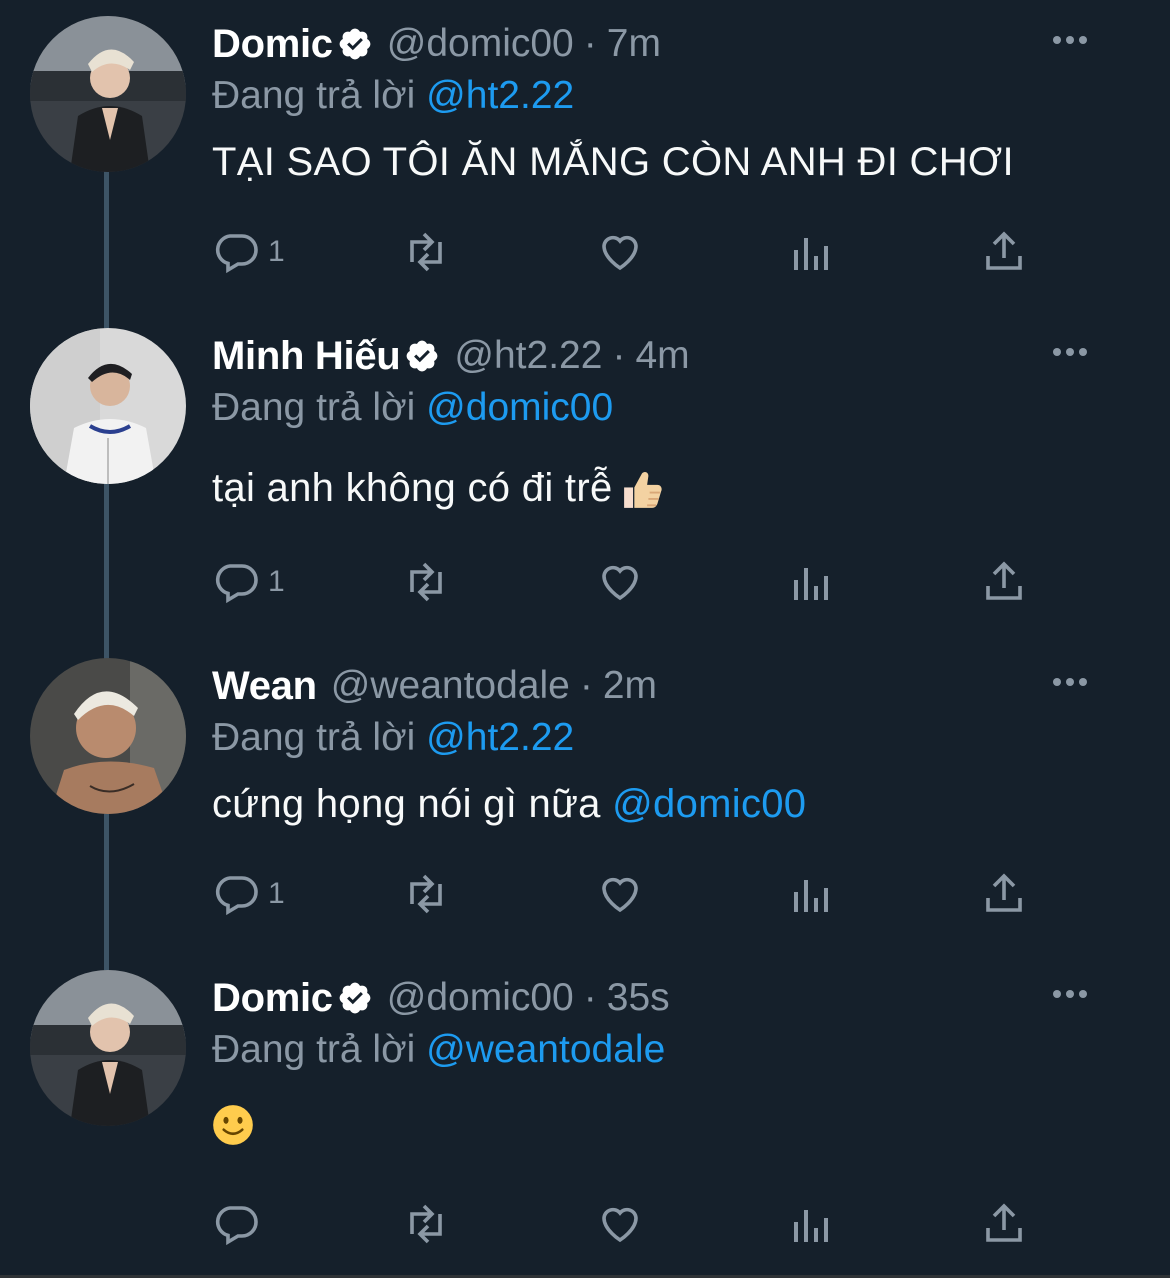 The width and height of the screenshot is (1170, 1278). I want to click on handle: @ht2.22, so click(528, 356).